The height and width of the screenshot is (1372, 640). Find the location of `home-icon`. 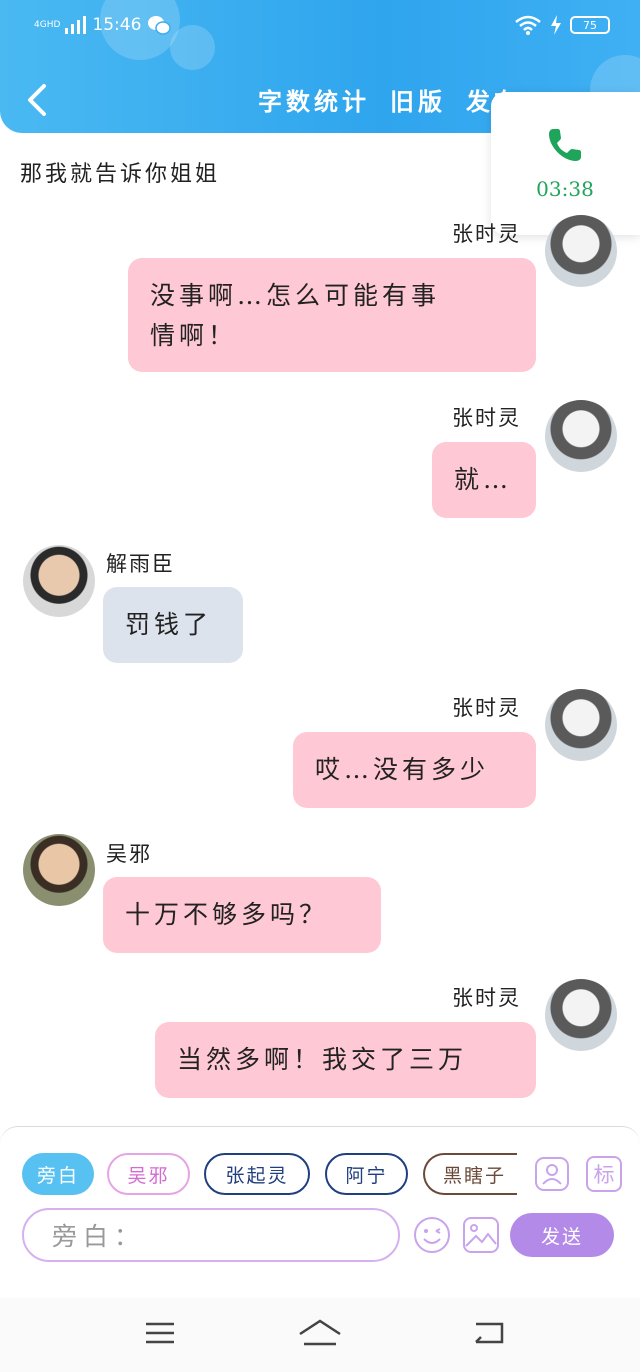

home-icon is located at coordinates (320, 1333).